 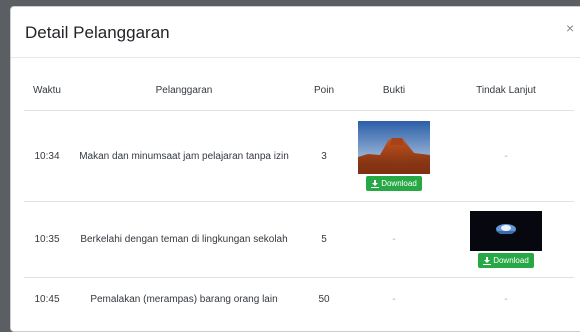 I want to click on cell-points: 50, so click(x=324, y=299).